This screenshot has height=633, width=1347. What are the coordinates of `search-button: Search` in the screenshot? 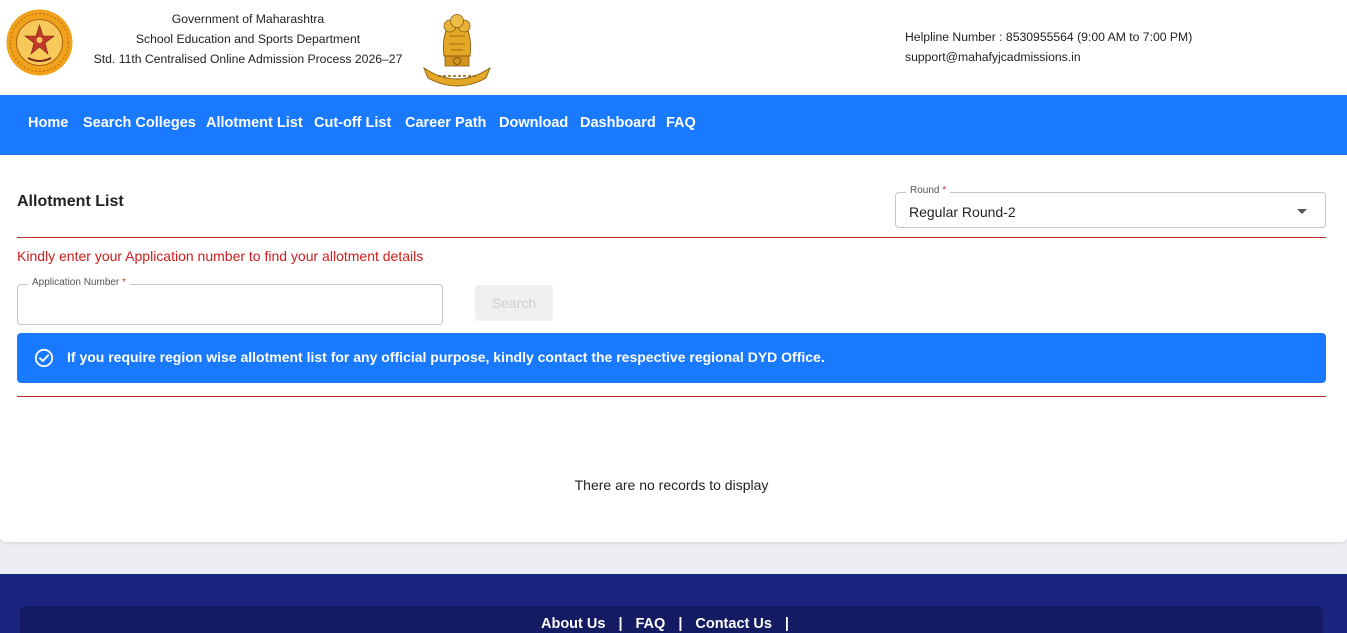 It's located at (514, 303).